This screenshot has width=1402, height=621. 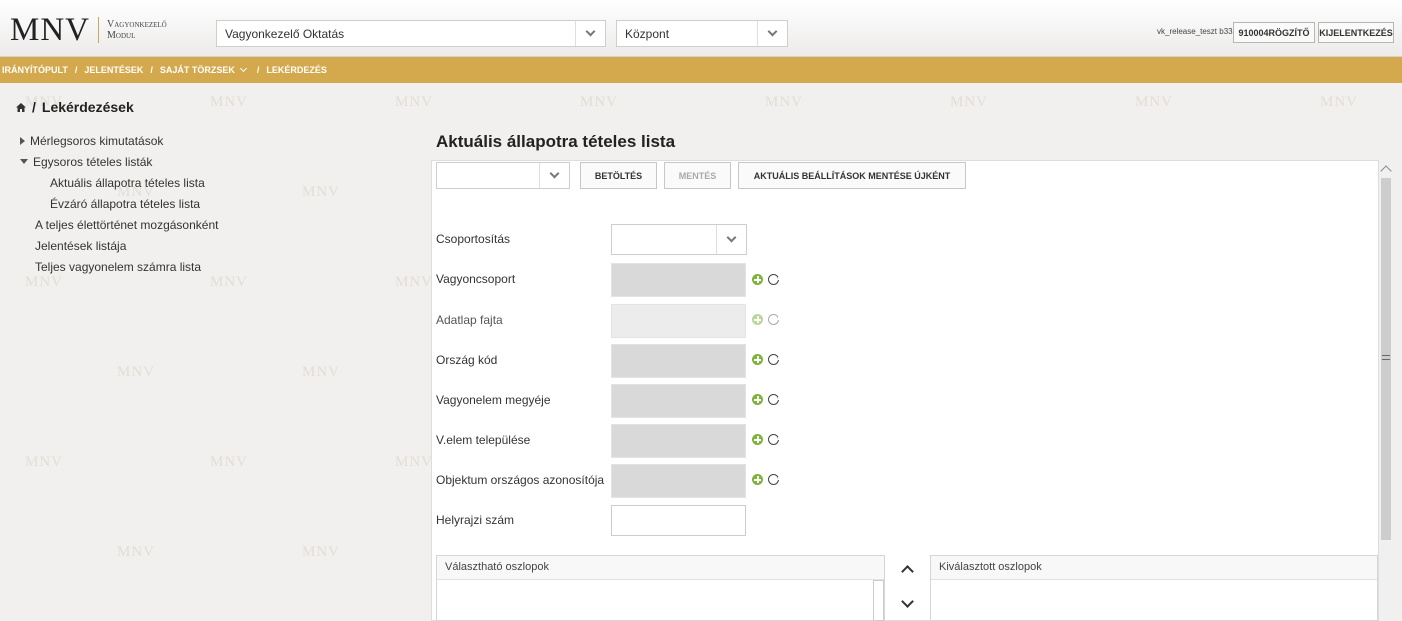 I want to click on scroll-up-icon, so click(x=1386, y=171).